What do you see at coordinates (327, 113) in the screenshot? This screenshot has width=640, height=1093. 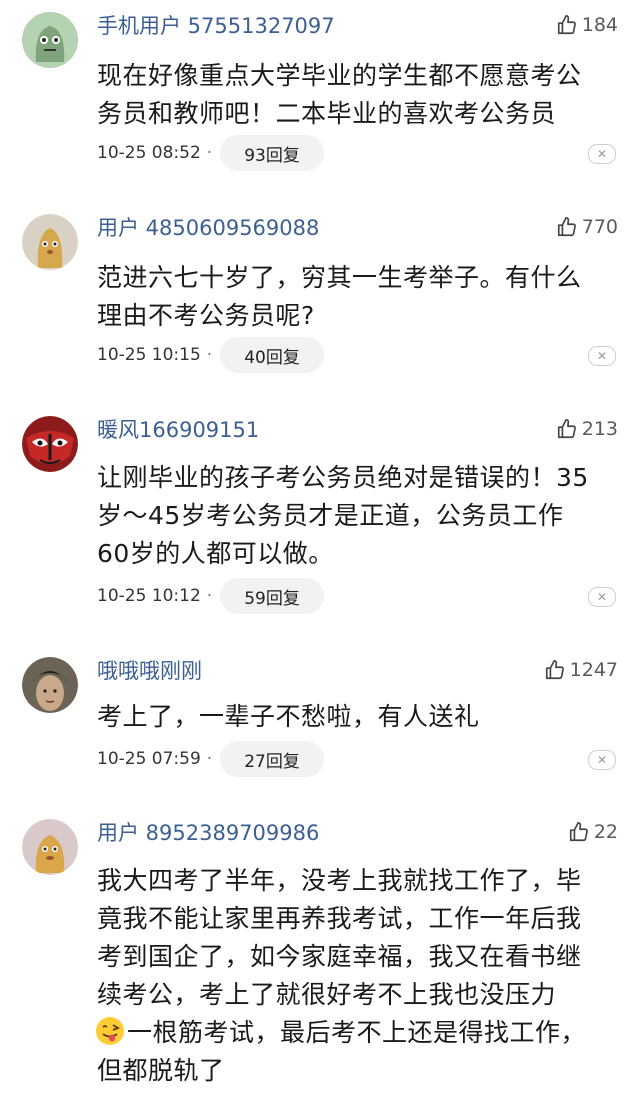 I see `comment-line: 务员和教师吧！二本毕业的喜欢考公务员` at bounding box center [327, 113].